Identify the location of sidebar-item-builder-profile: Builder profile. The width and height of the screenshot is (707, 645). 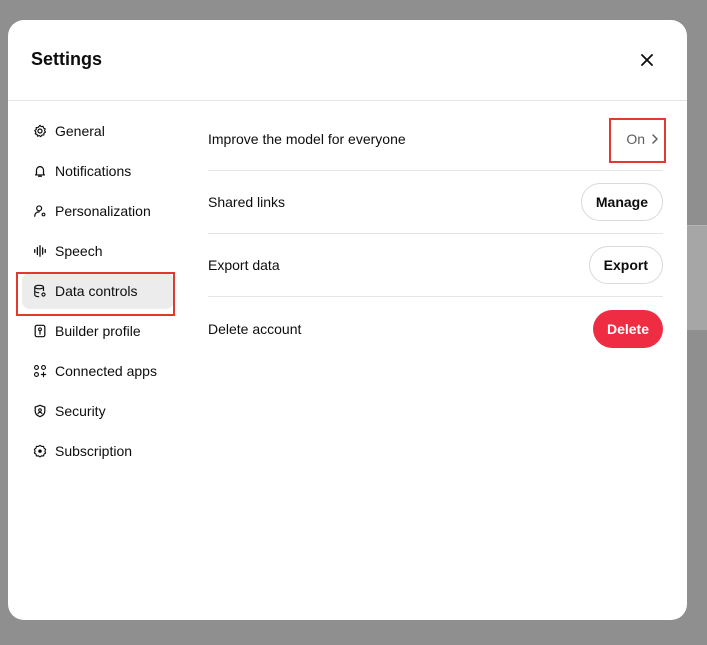
(98, 331).